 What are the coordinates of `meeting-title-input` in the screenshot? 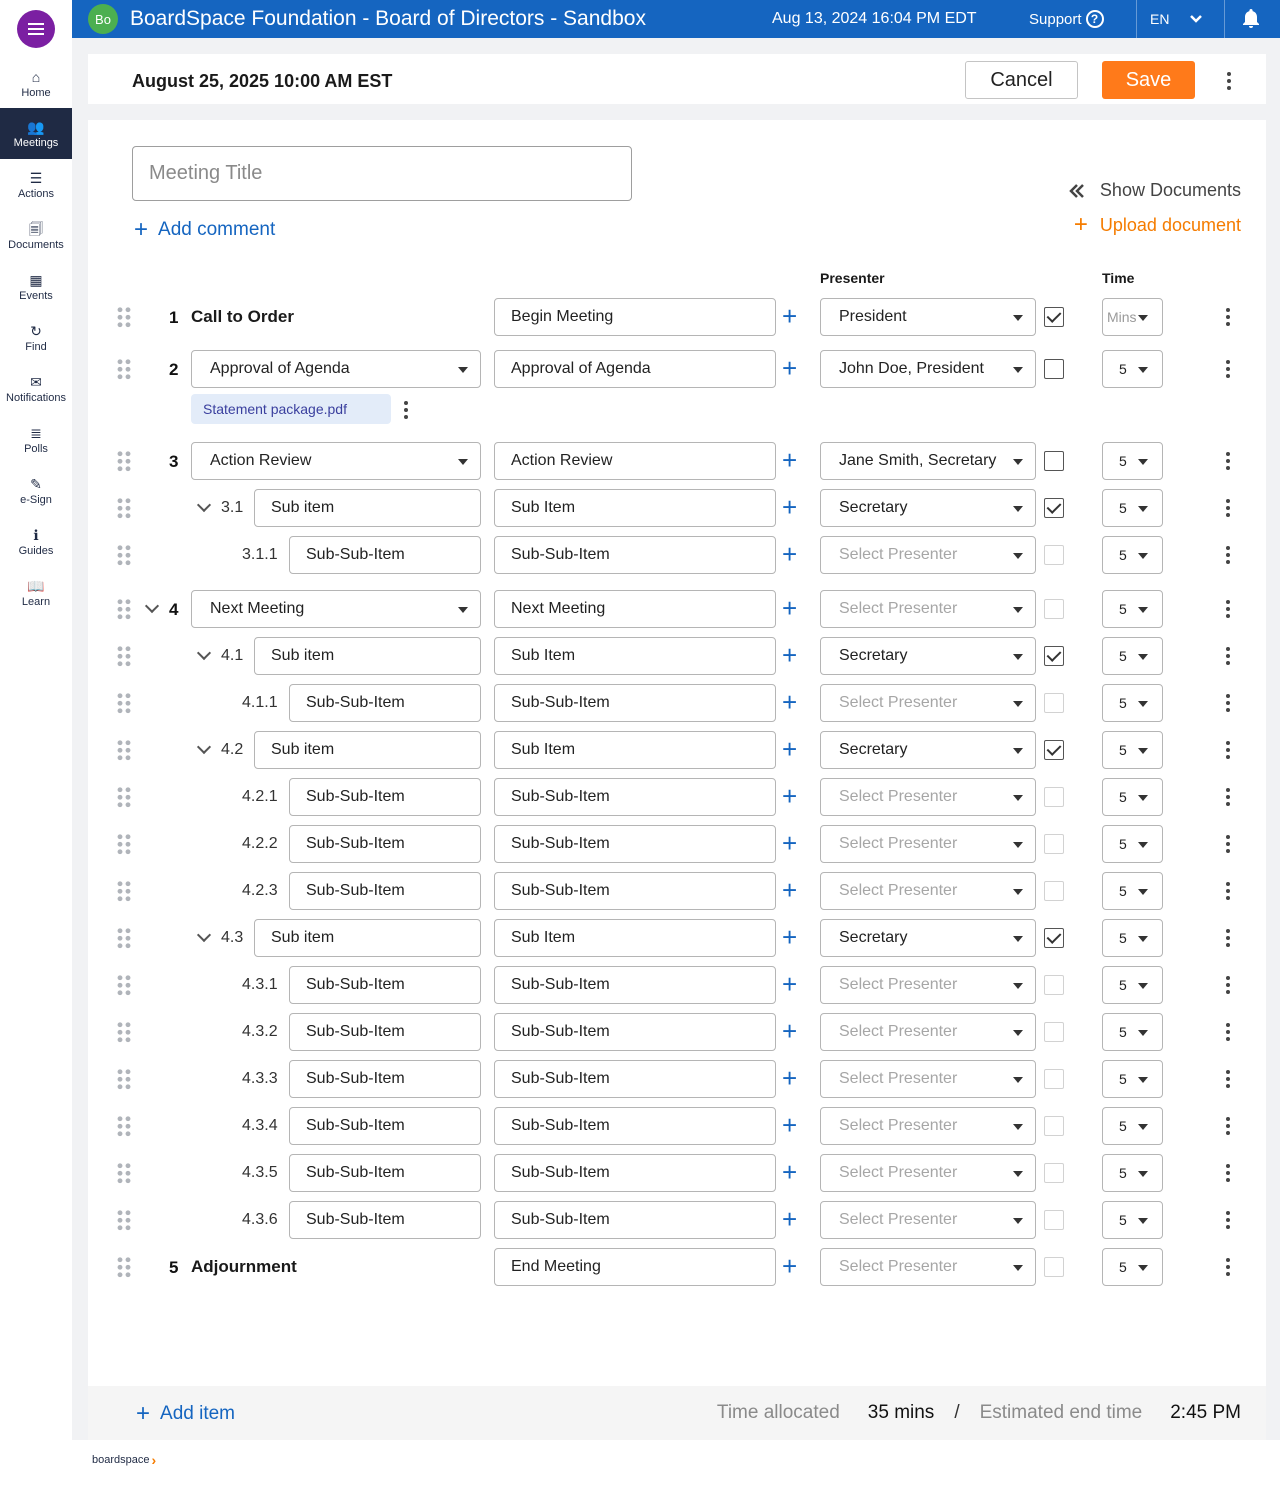 It's located at (382, 173).